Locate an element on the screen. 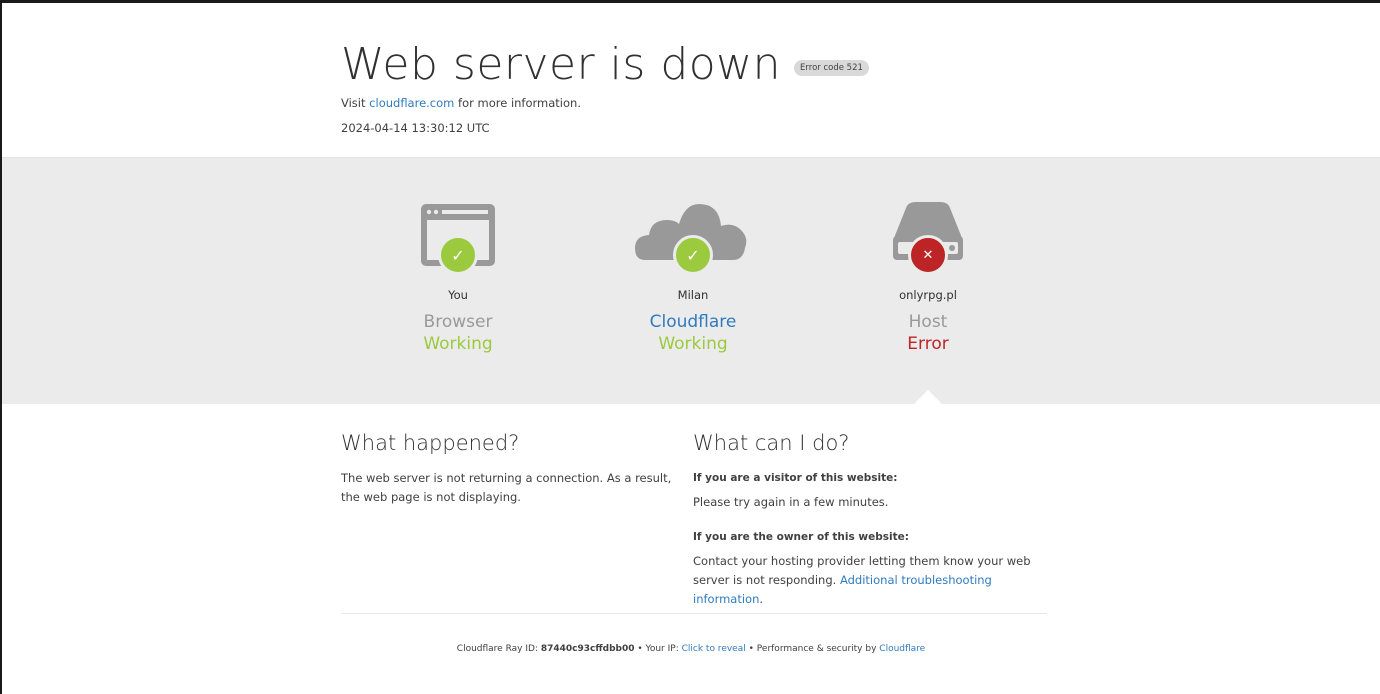 The image size is (1380, 694). visit-prefix: Visit is located at coordinates (353, 103).